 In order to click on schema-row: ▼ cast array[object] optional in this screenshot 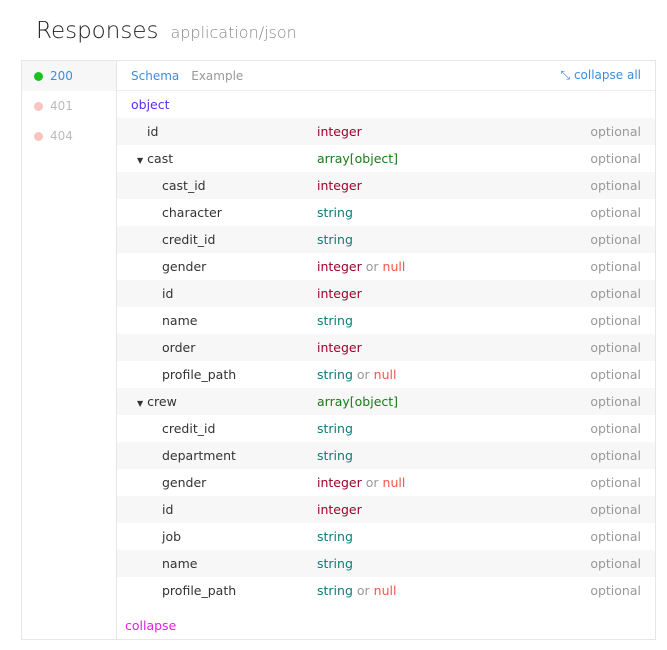, I will do `click(386, 158)`.